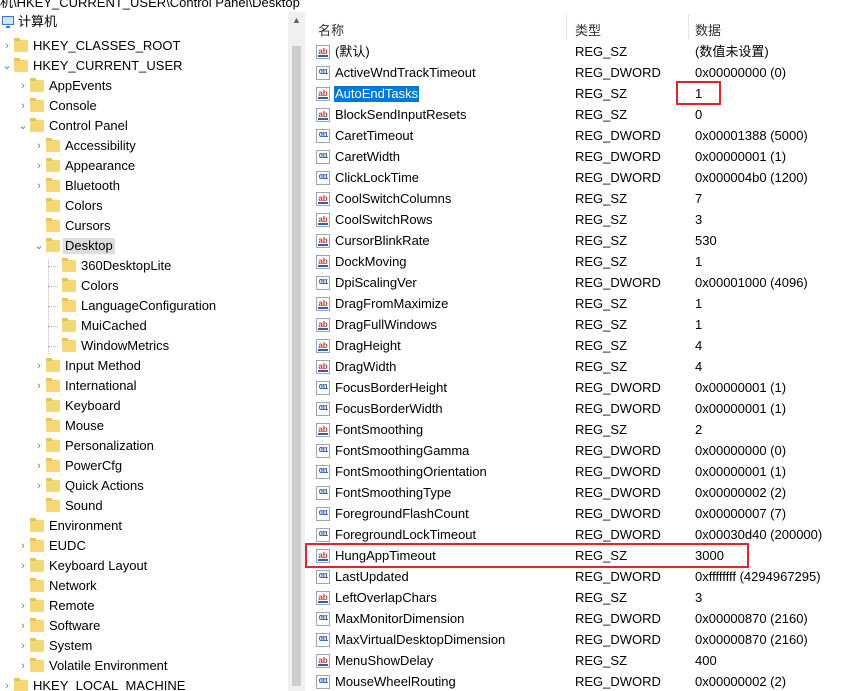 Image resolution: width=856 pixels, height=691 pixels. Describe the element at coordinates (144, 266) in the screenshot. I see `tree-item-360desktoplite: 360DesktopLite` at that location.